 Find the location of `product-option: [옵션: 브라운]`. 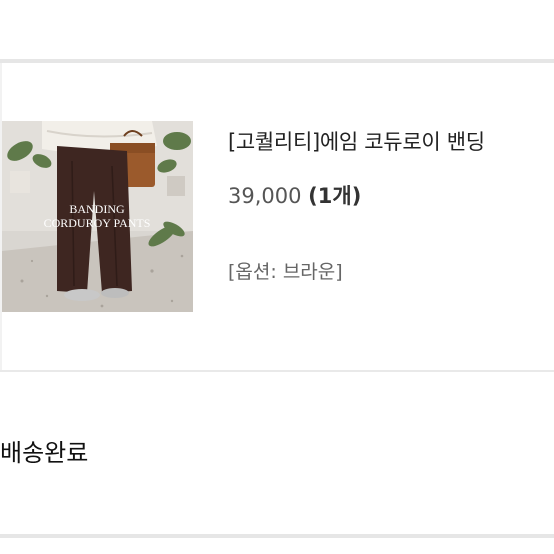

product-option: [옵션: 브라운] is located at coordinates (285, 272).